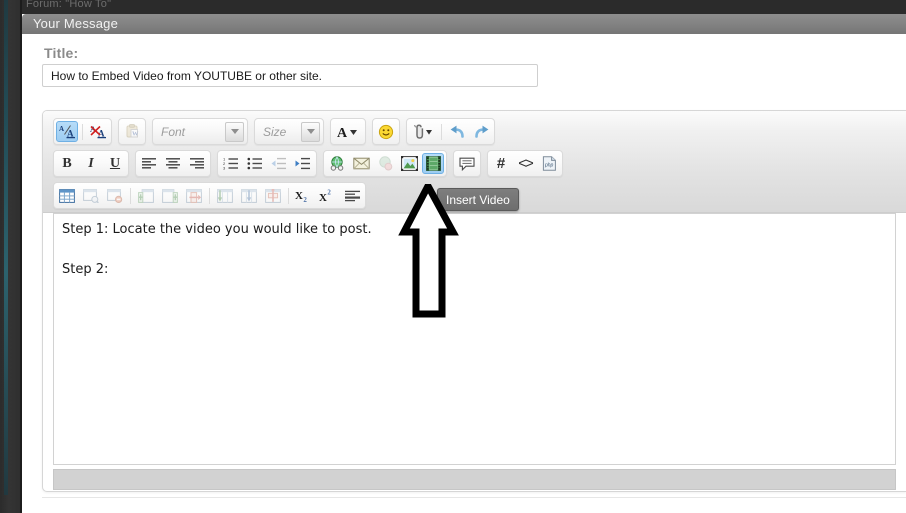 The image size is (906, 513). Describe the element at coordinates (85, 269) in the screenshot. I see `editor-body-line: Step 2:` at that location.